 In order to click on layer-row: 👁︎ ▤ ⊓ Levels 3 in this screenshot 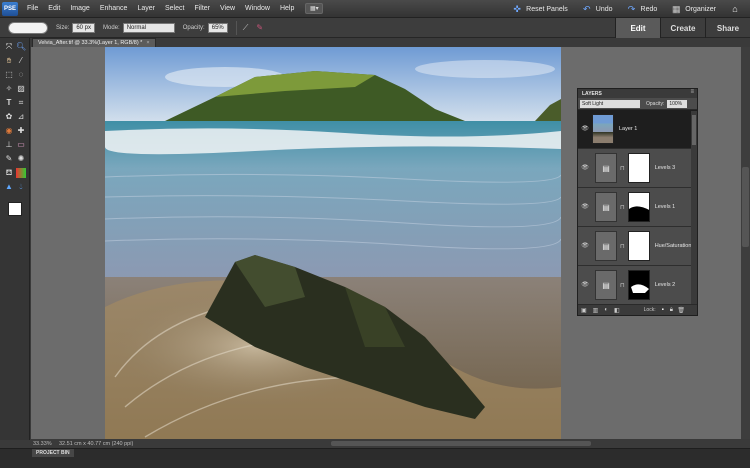, I will do `click(637, 168)`.